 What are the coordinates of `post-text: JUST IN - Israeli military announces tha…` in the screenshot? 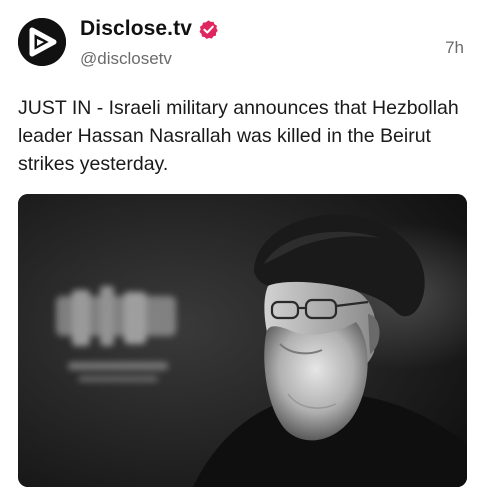 It's located at (238, 136).